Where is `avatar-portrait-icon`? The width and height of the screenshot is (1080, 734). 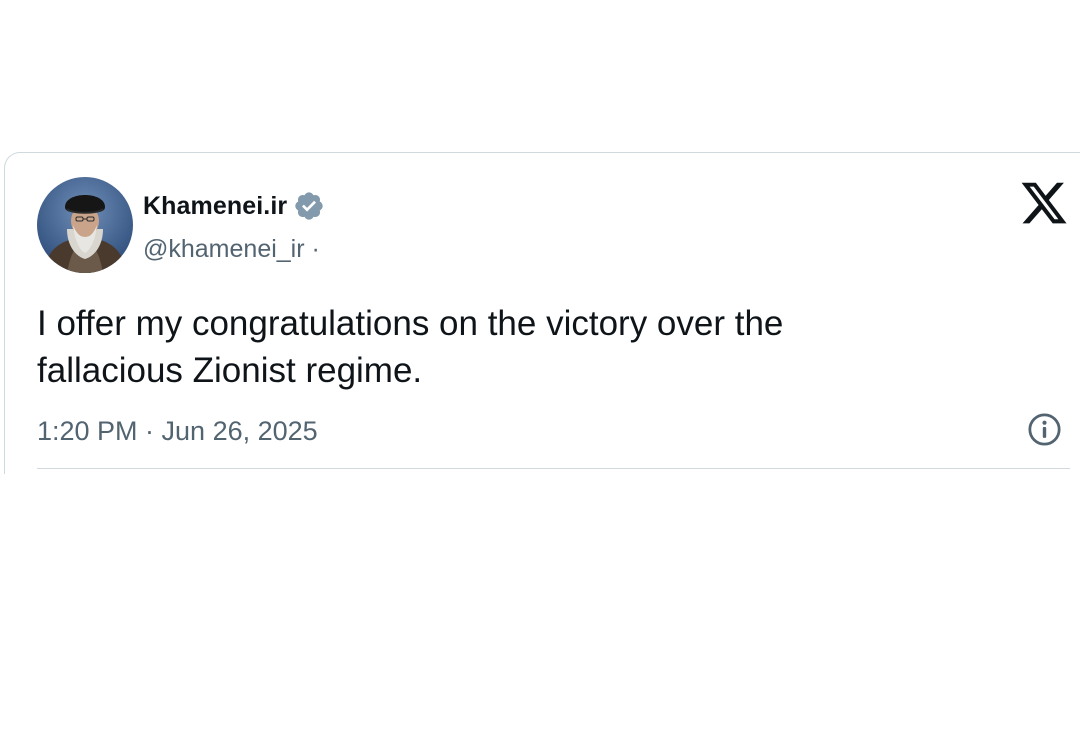 avatar-portrait-icon is located at coordinates (85, 225).